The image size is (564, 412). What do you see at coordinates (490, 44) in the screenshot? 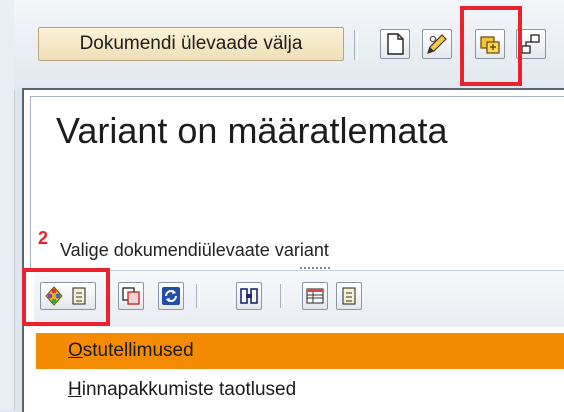
I see `select-variant-icon` at bounding box center [490, 44].